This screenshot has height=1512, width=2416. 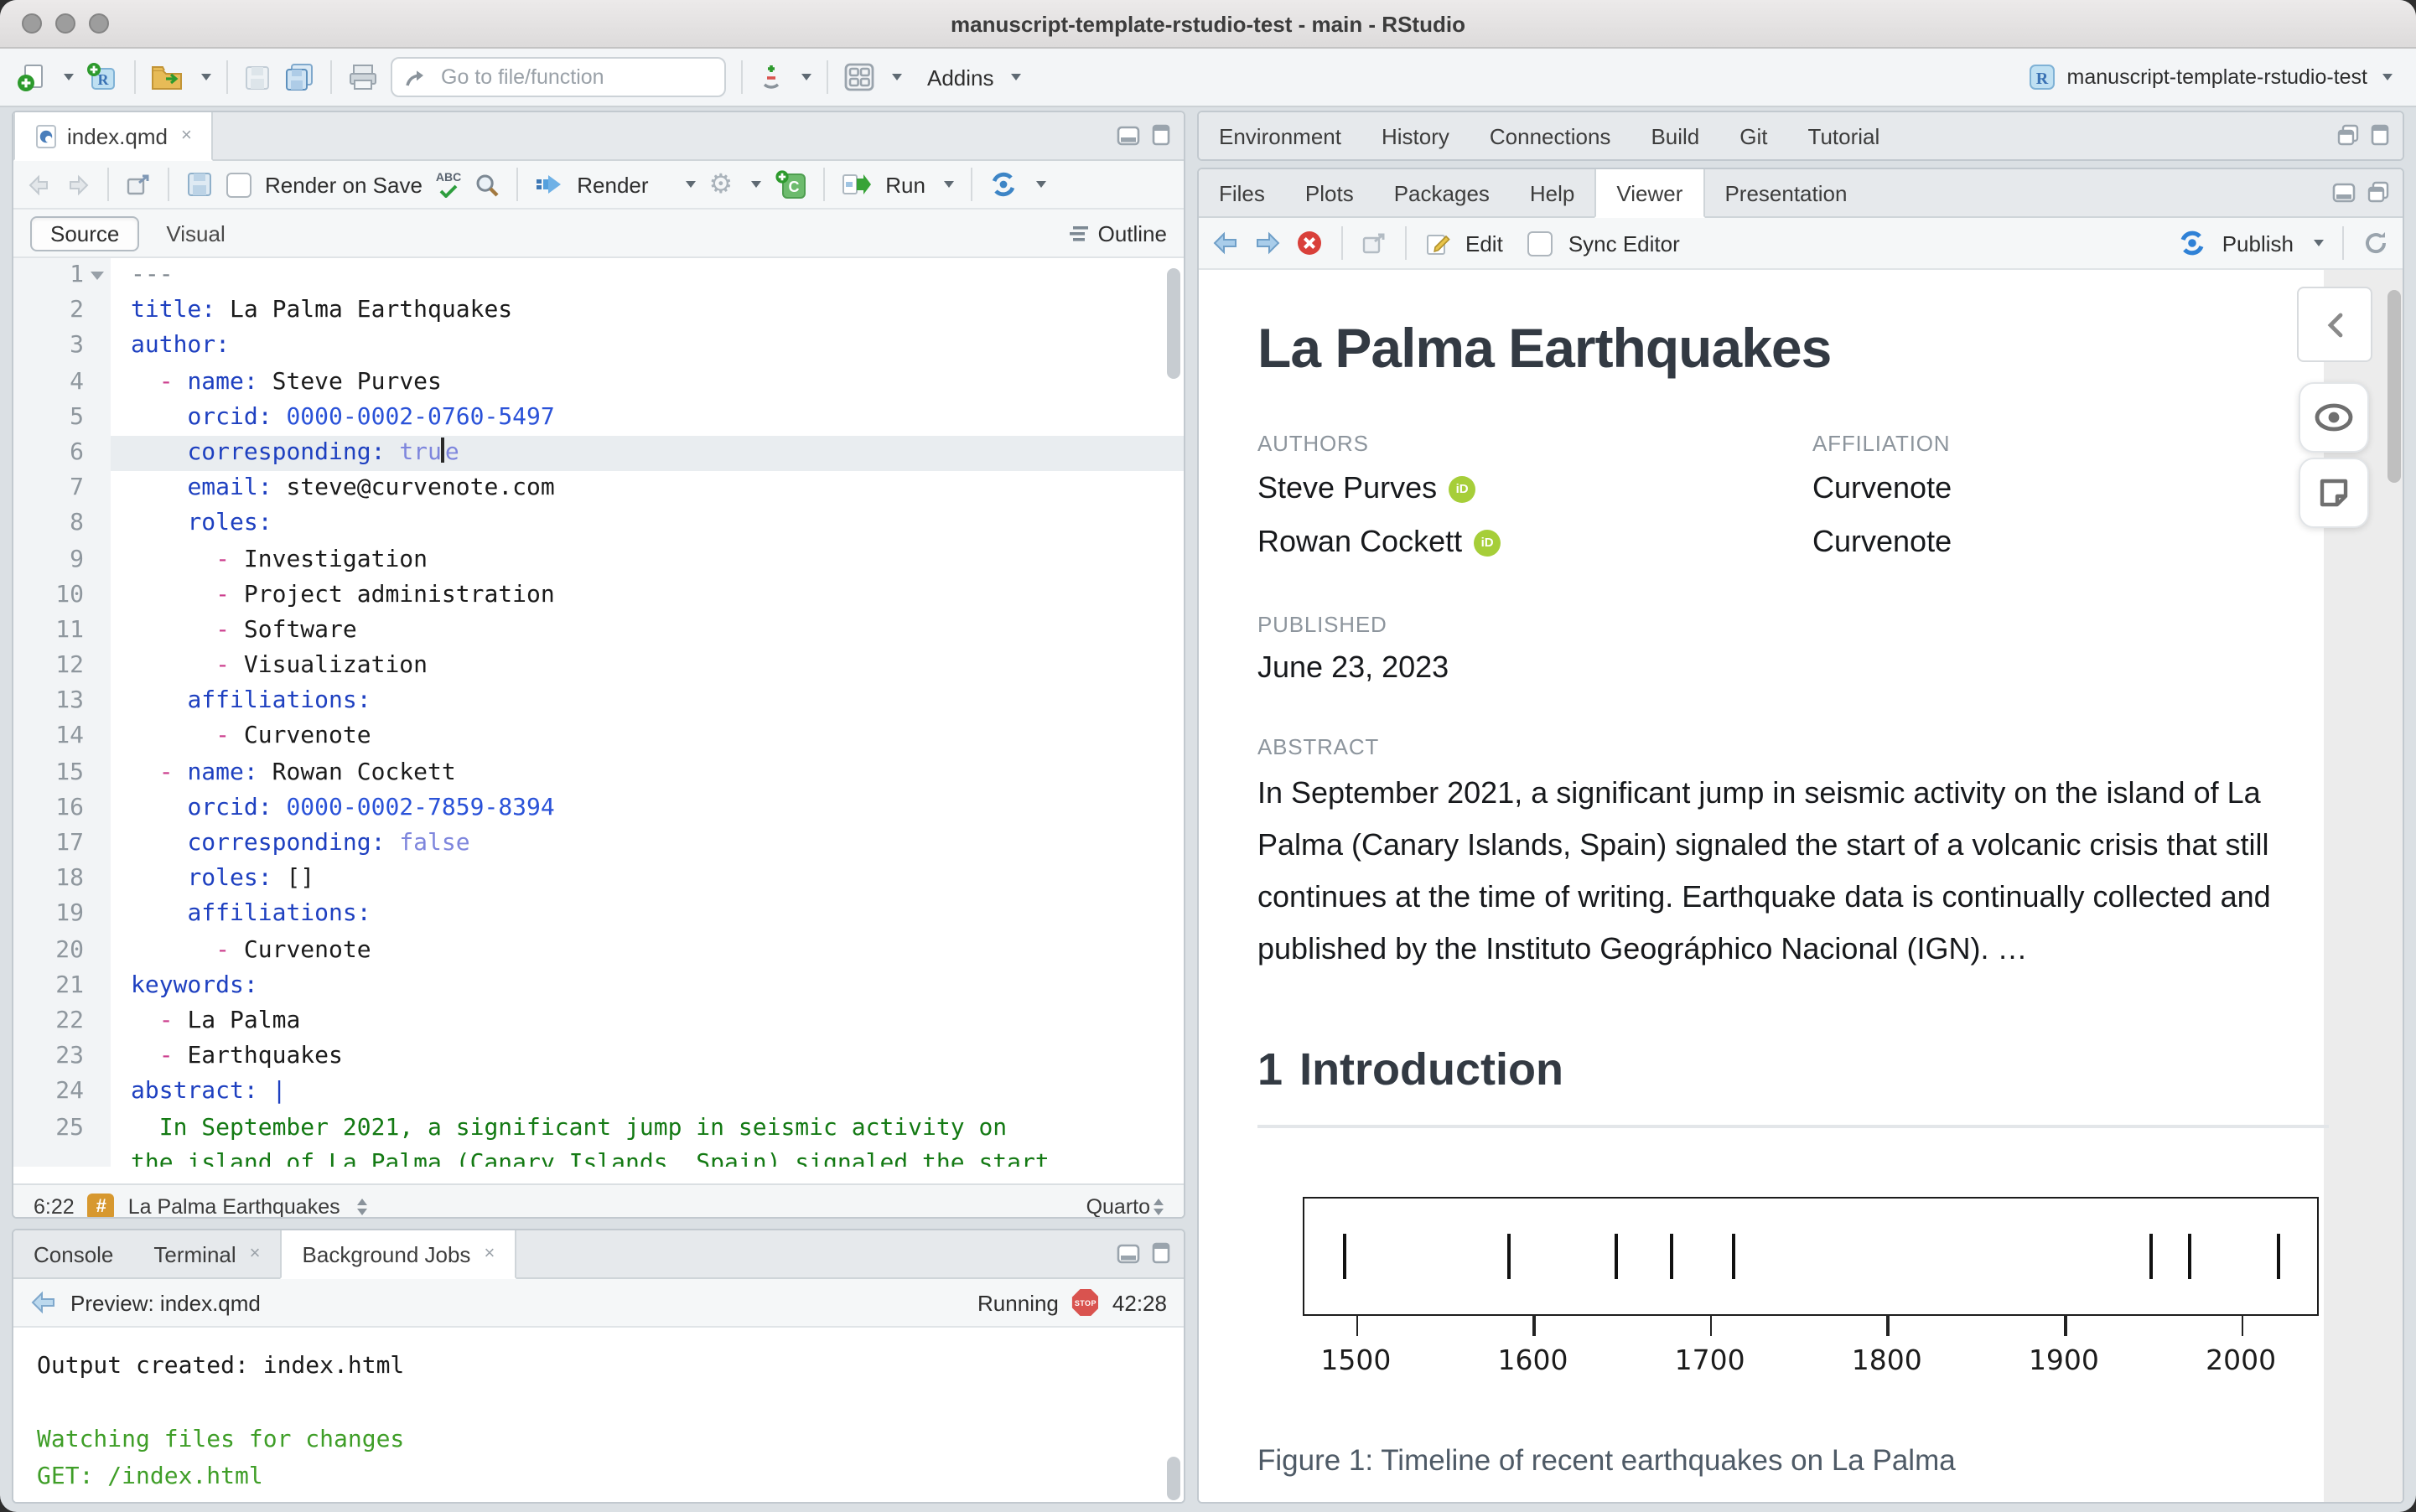 What do you see at coordinates (362, 1206) in the screenshot?
I see `section-updown-icon` at bounding box center [362, 1206].